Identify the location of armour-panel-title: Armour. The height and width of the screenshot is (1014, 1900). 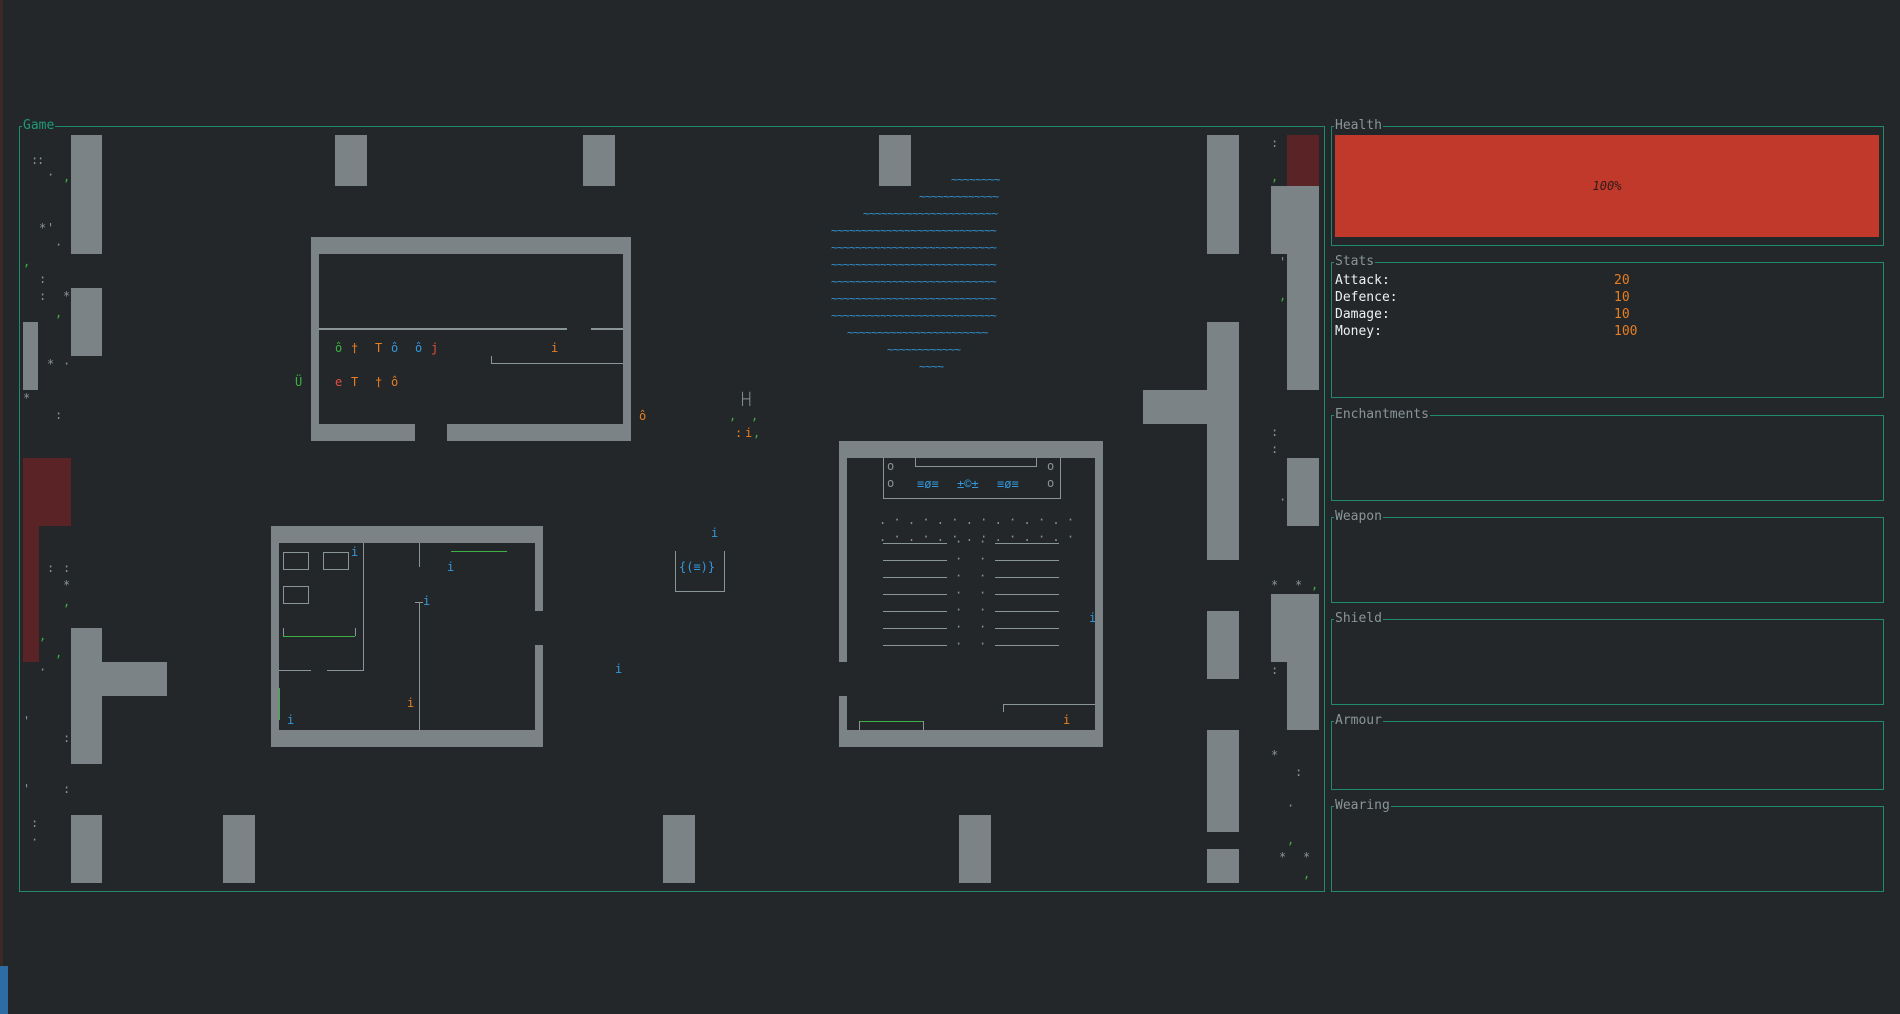
(1358, 721).